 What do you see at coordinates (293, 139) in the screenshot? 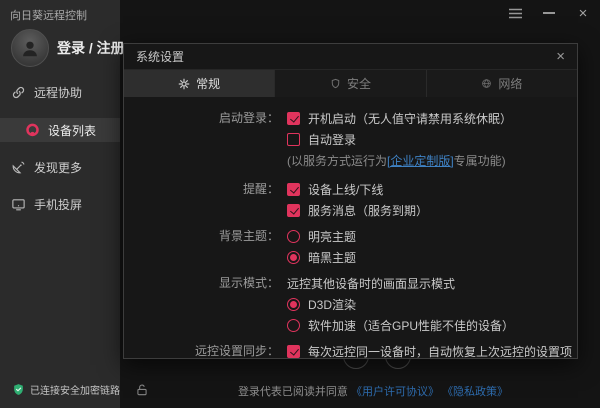
I see `checkbox-autologin` at bounding box center [293, 139].